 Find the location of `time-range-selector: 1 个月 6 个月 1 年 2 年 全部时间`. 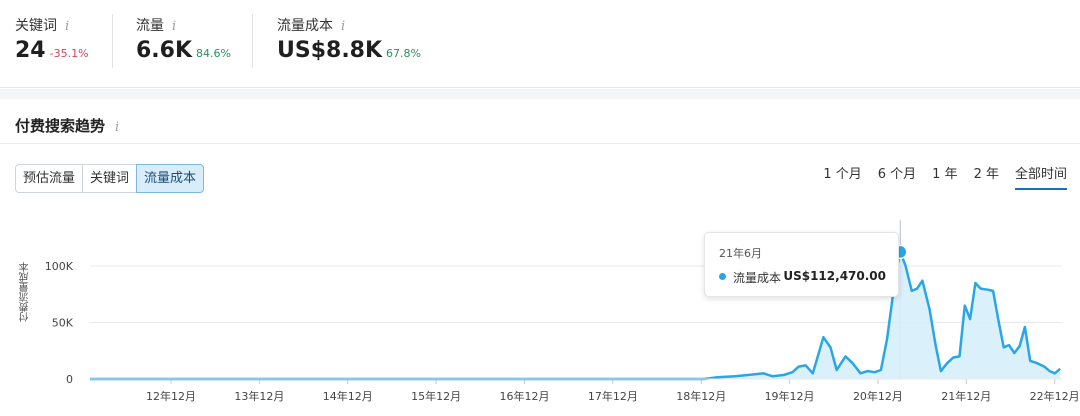

time-range-selector: 1 个月 6 个月 1 年 2 年 全部时间 is located at coordinates (937, 176).